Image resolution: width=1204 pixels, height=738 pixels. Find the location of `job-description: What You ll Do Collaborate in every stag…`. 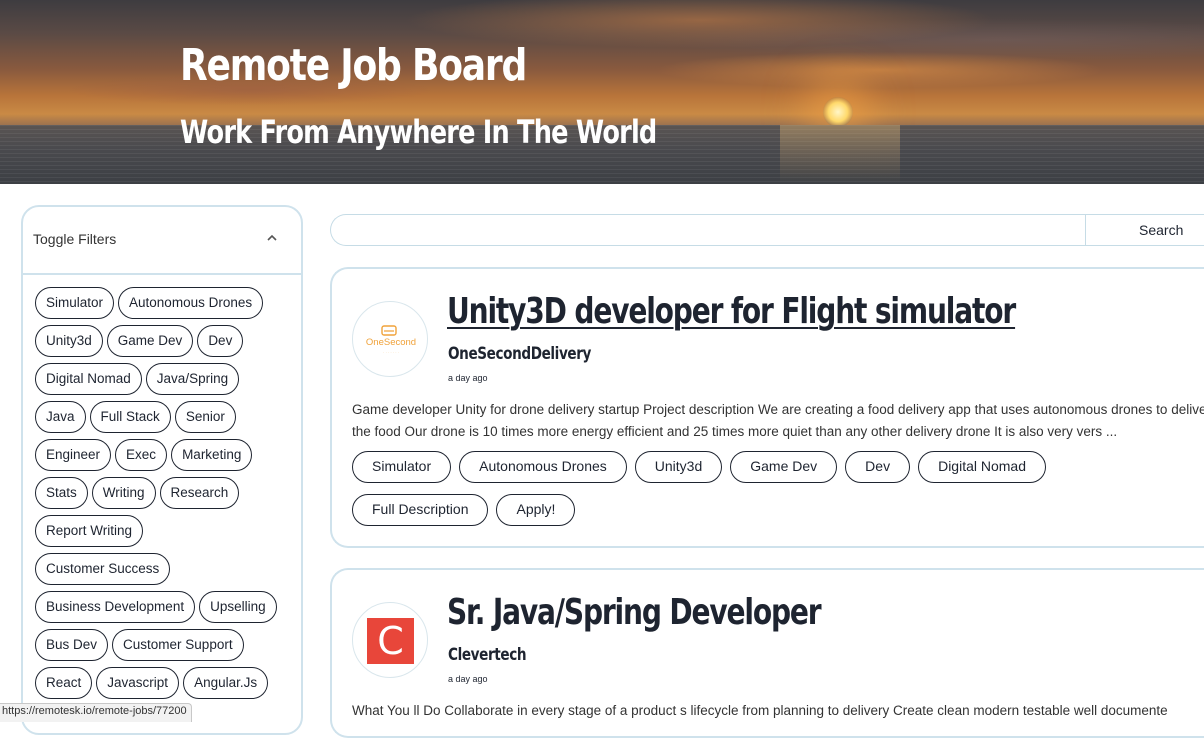

job-description: What You ll Do Collaborate in every stag… is located at coordinates (760, 710).